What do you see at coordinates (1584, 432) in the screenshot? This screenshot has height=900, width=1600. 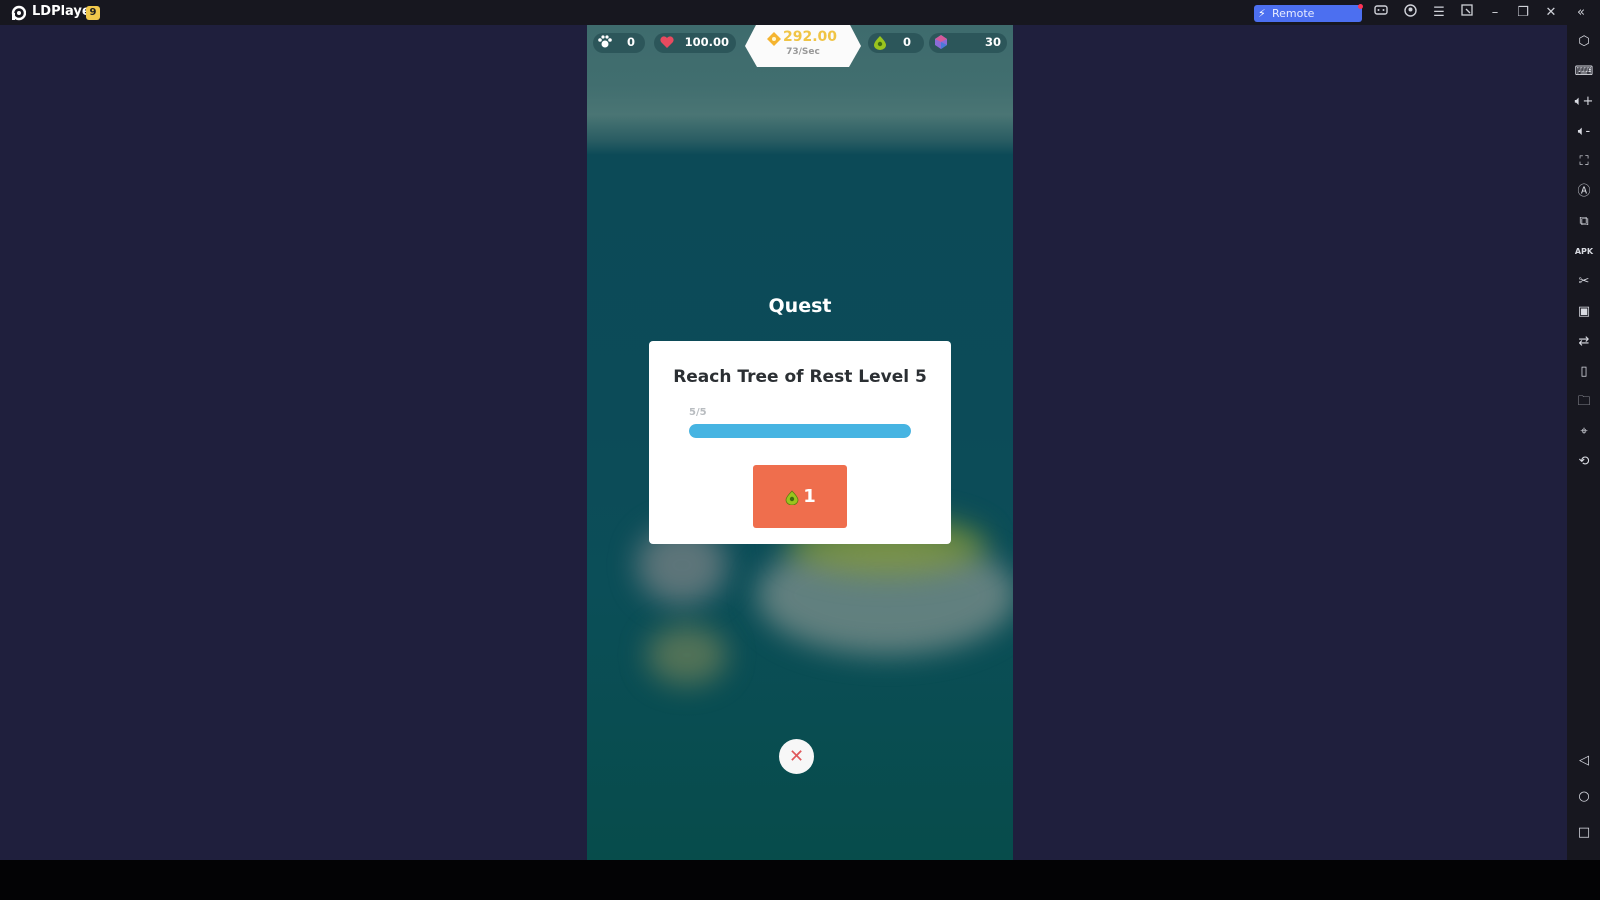 I see `location-icon: ⌖` at bounding box center [1584, 432].